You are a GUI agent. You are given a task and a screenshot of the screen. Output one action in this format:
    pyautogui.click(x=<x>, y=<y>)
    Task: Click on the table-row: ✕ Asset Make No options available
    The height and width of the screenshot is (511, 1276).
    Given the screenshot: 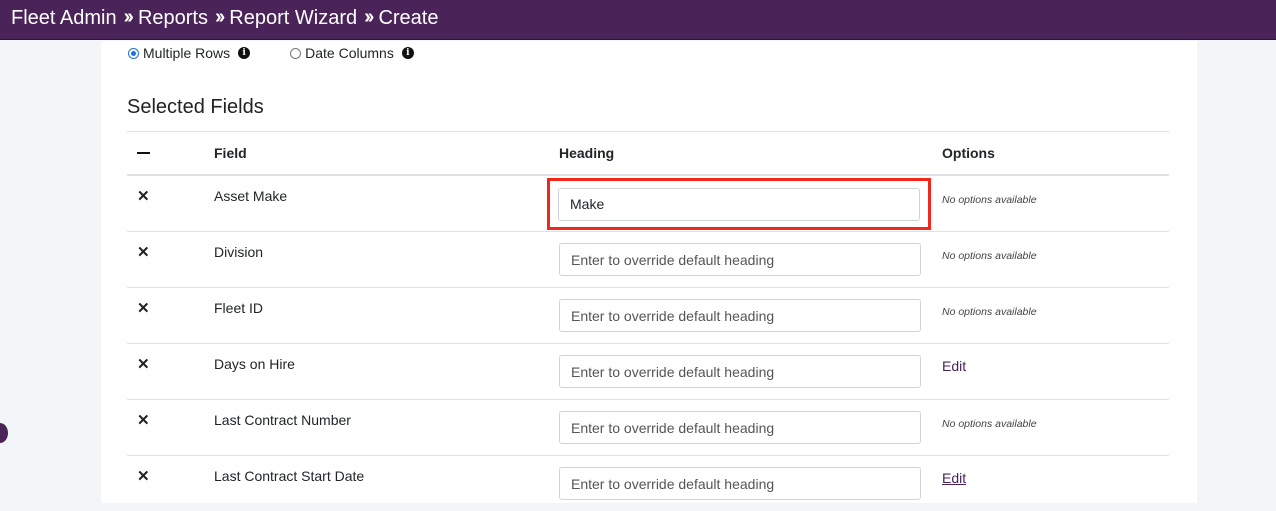 What is the action you would take?
    pyautogui.click(x=648, y=203)
    